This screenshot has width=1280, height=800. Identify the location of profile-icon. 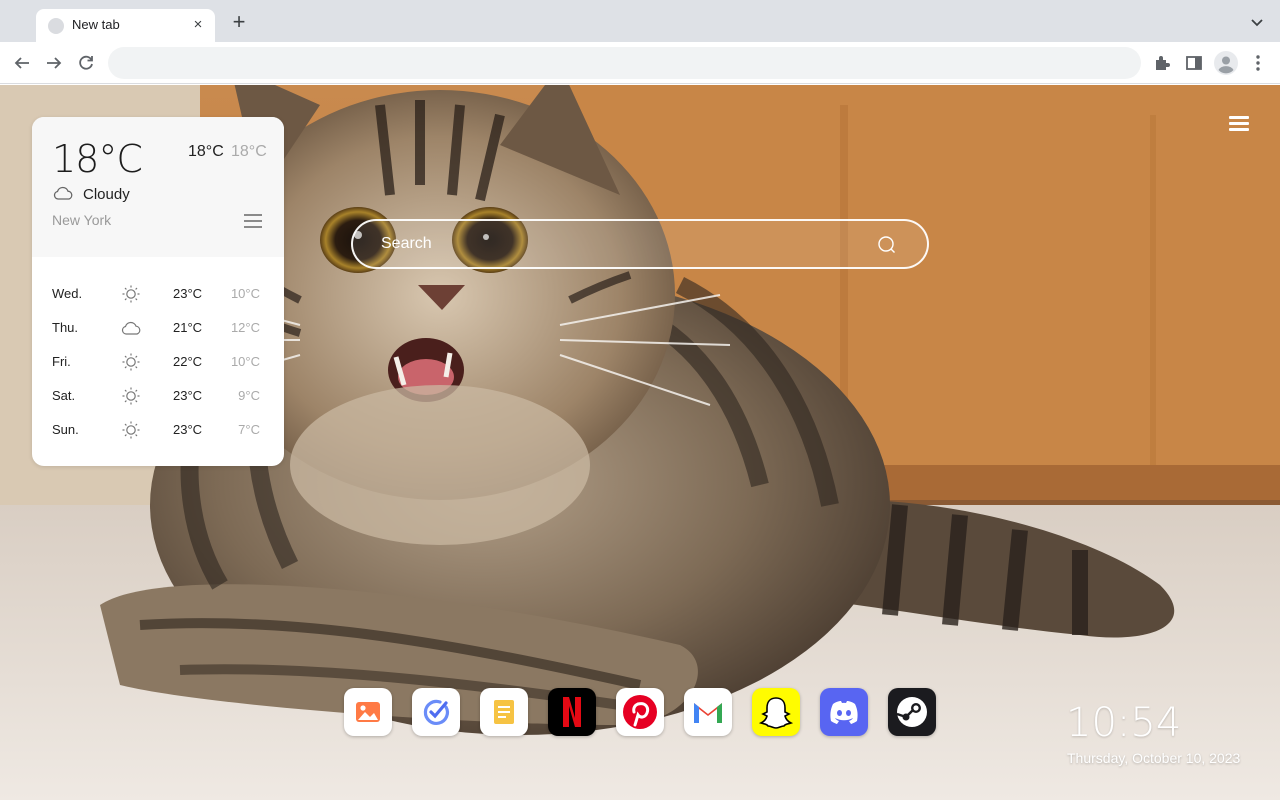
(1226, 63).